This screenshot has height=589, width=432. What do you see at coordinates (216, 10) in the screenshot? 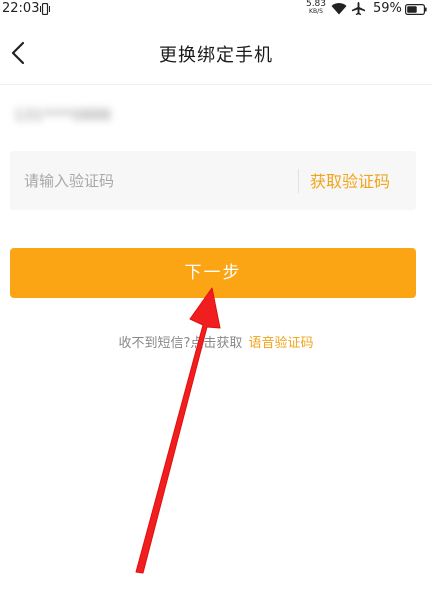
I see `status-bar: 22:03 5.83 KB/S 59%` at bounding box center [216, 10].